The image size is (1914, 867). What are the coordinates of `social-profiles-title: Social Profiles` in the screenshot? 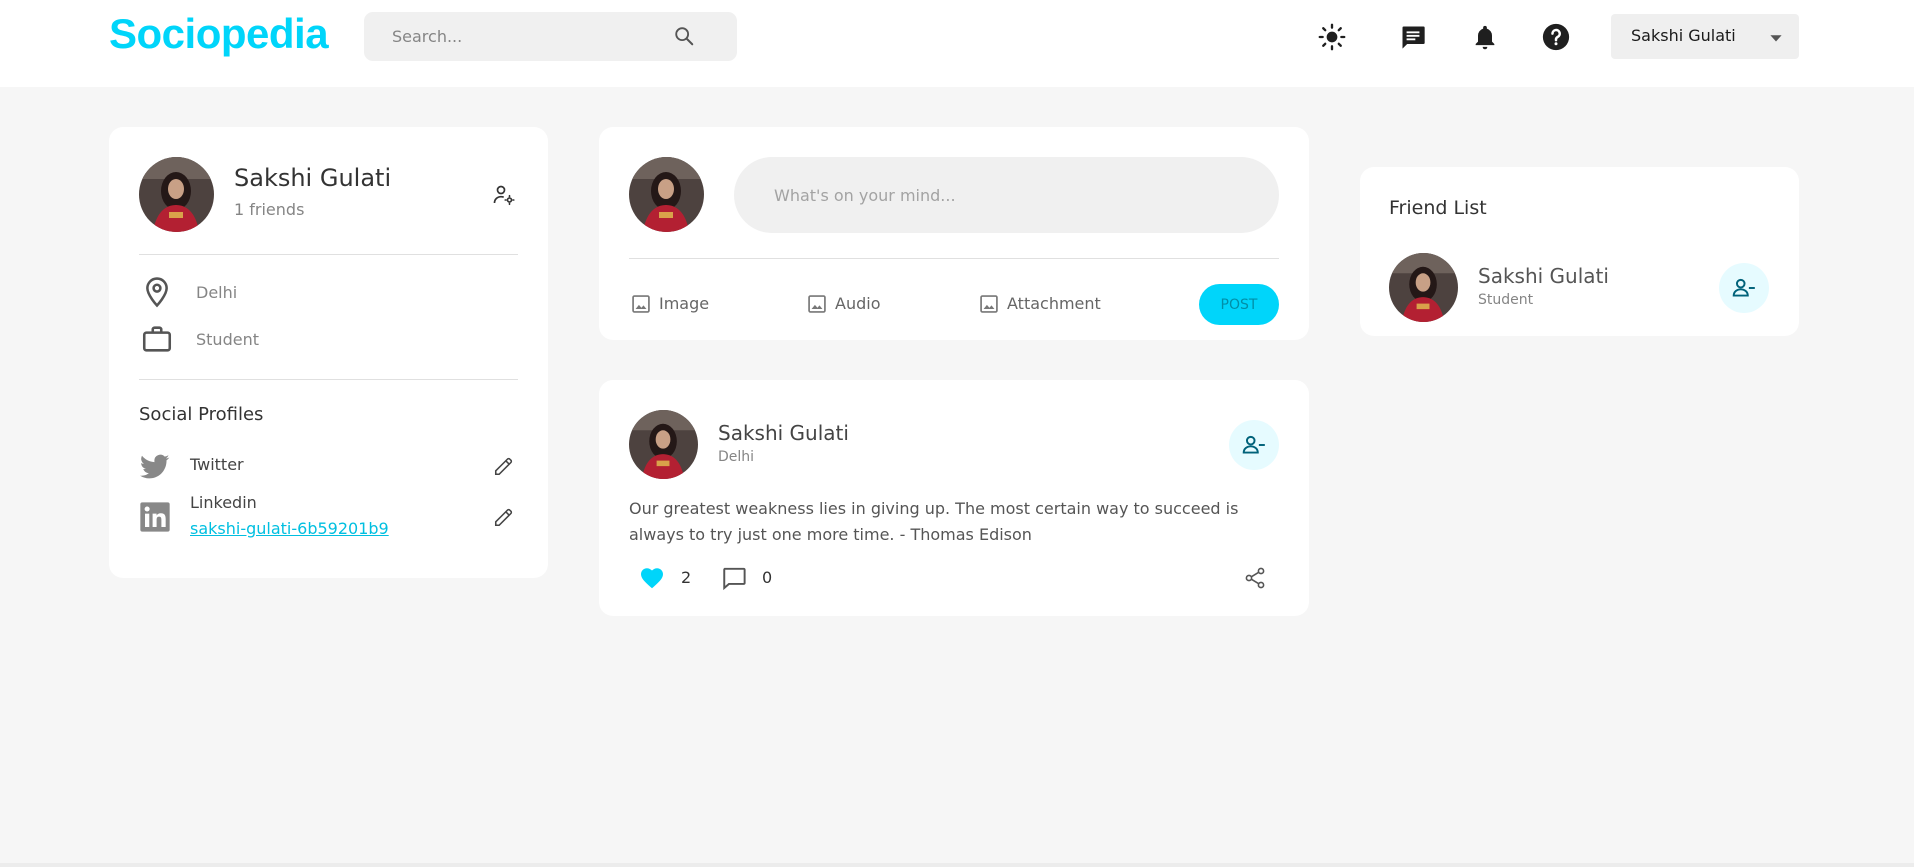 It's located at (201, 414).